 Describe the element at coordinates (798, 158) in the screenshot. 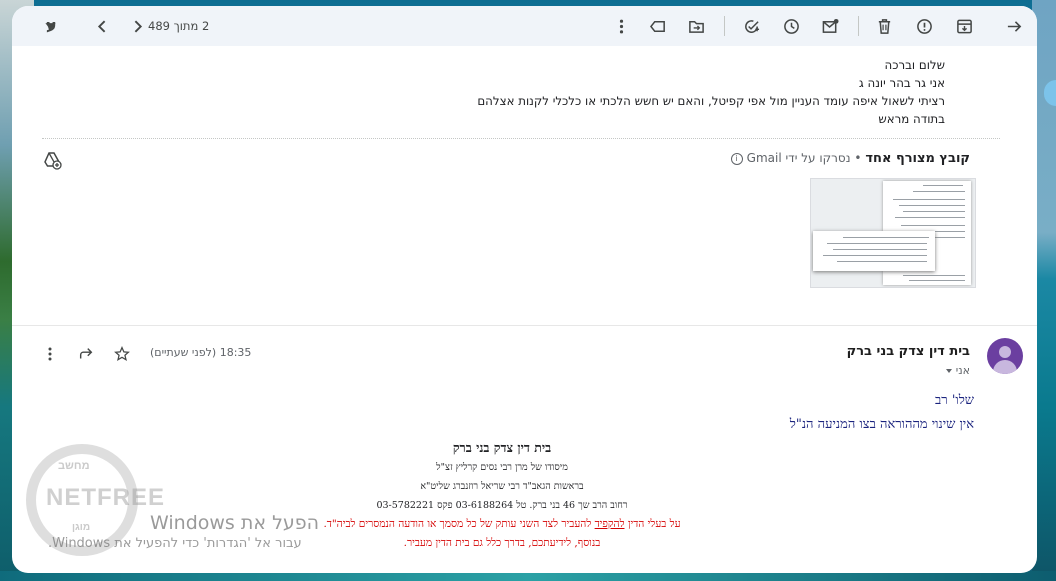

I see `attachment-scan-status: נסרקו על ידי Gmail` at that location.